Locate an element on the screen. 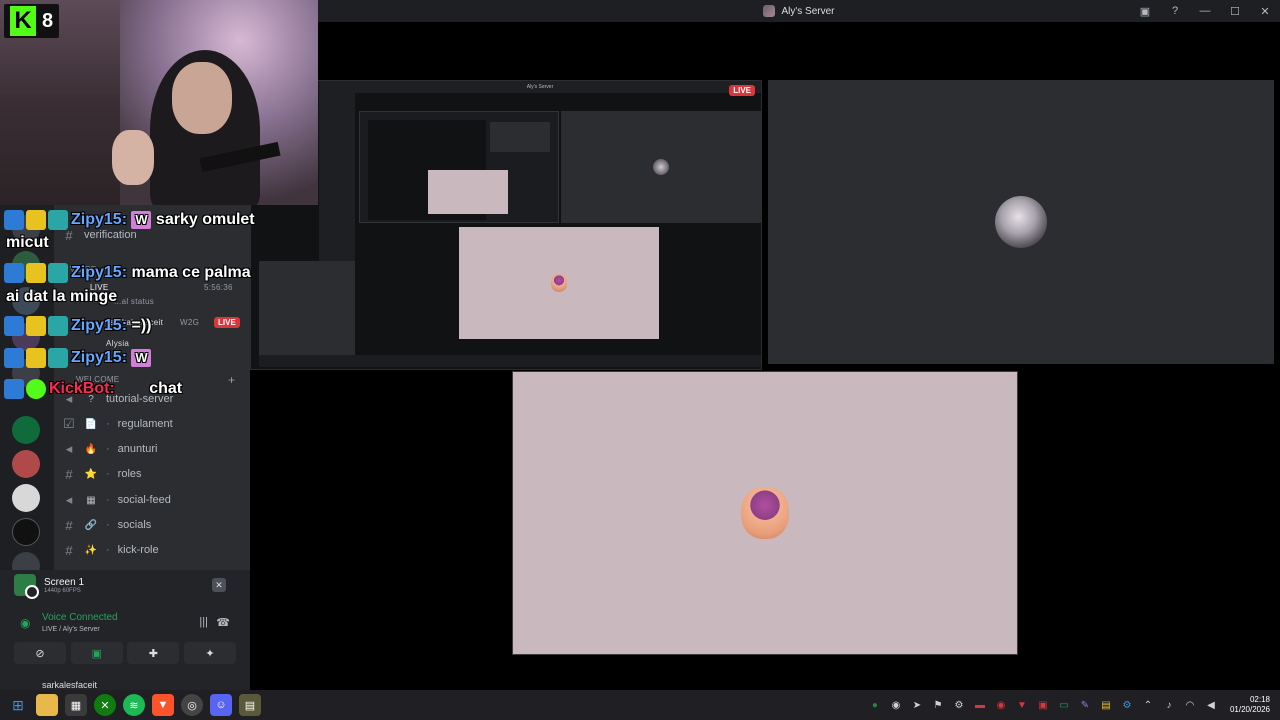 The height and width of the screenshot is (720, 1280). tray-folder-icon: ▤ is located at coordinates (1106, 705).